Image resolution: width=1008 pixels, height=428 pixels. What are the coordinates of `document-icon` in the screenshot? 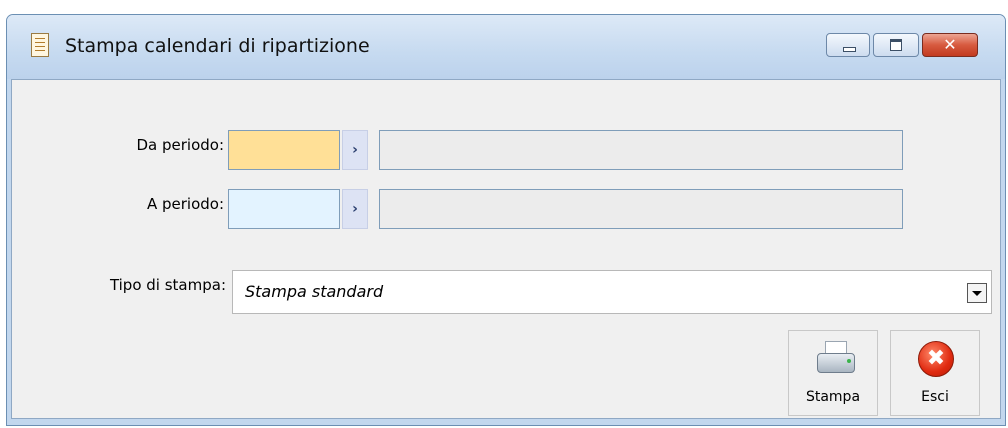 It's located at (40, 45).